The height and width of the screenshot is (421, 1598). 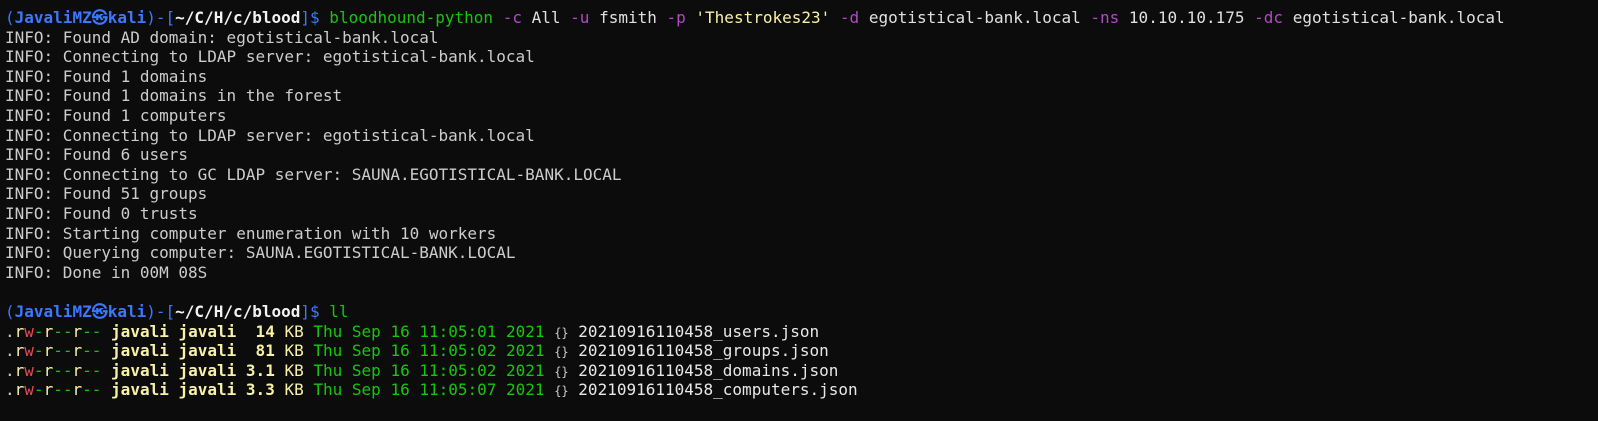 I want to click on command-flag: -u, so click(x=580, y=17).